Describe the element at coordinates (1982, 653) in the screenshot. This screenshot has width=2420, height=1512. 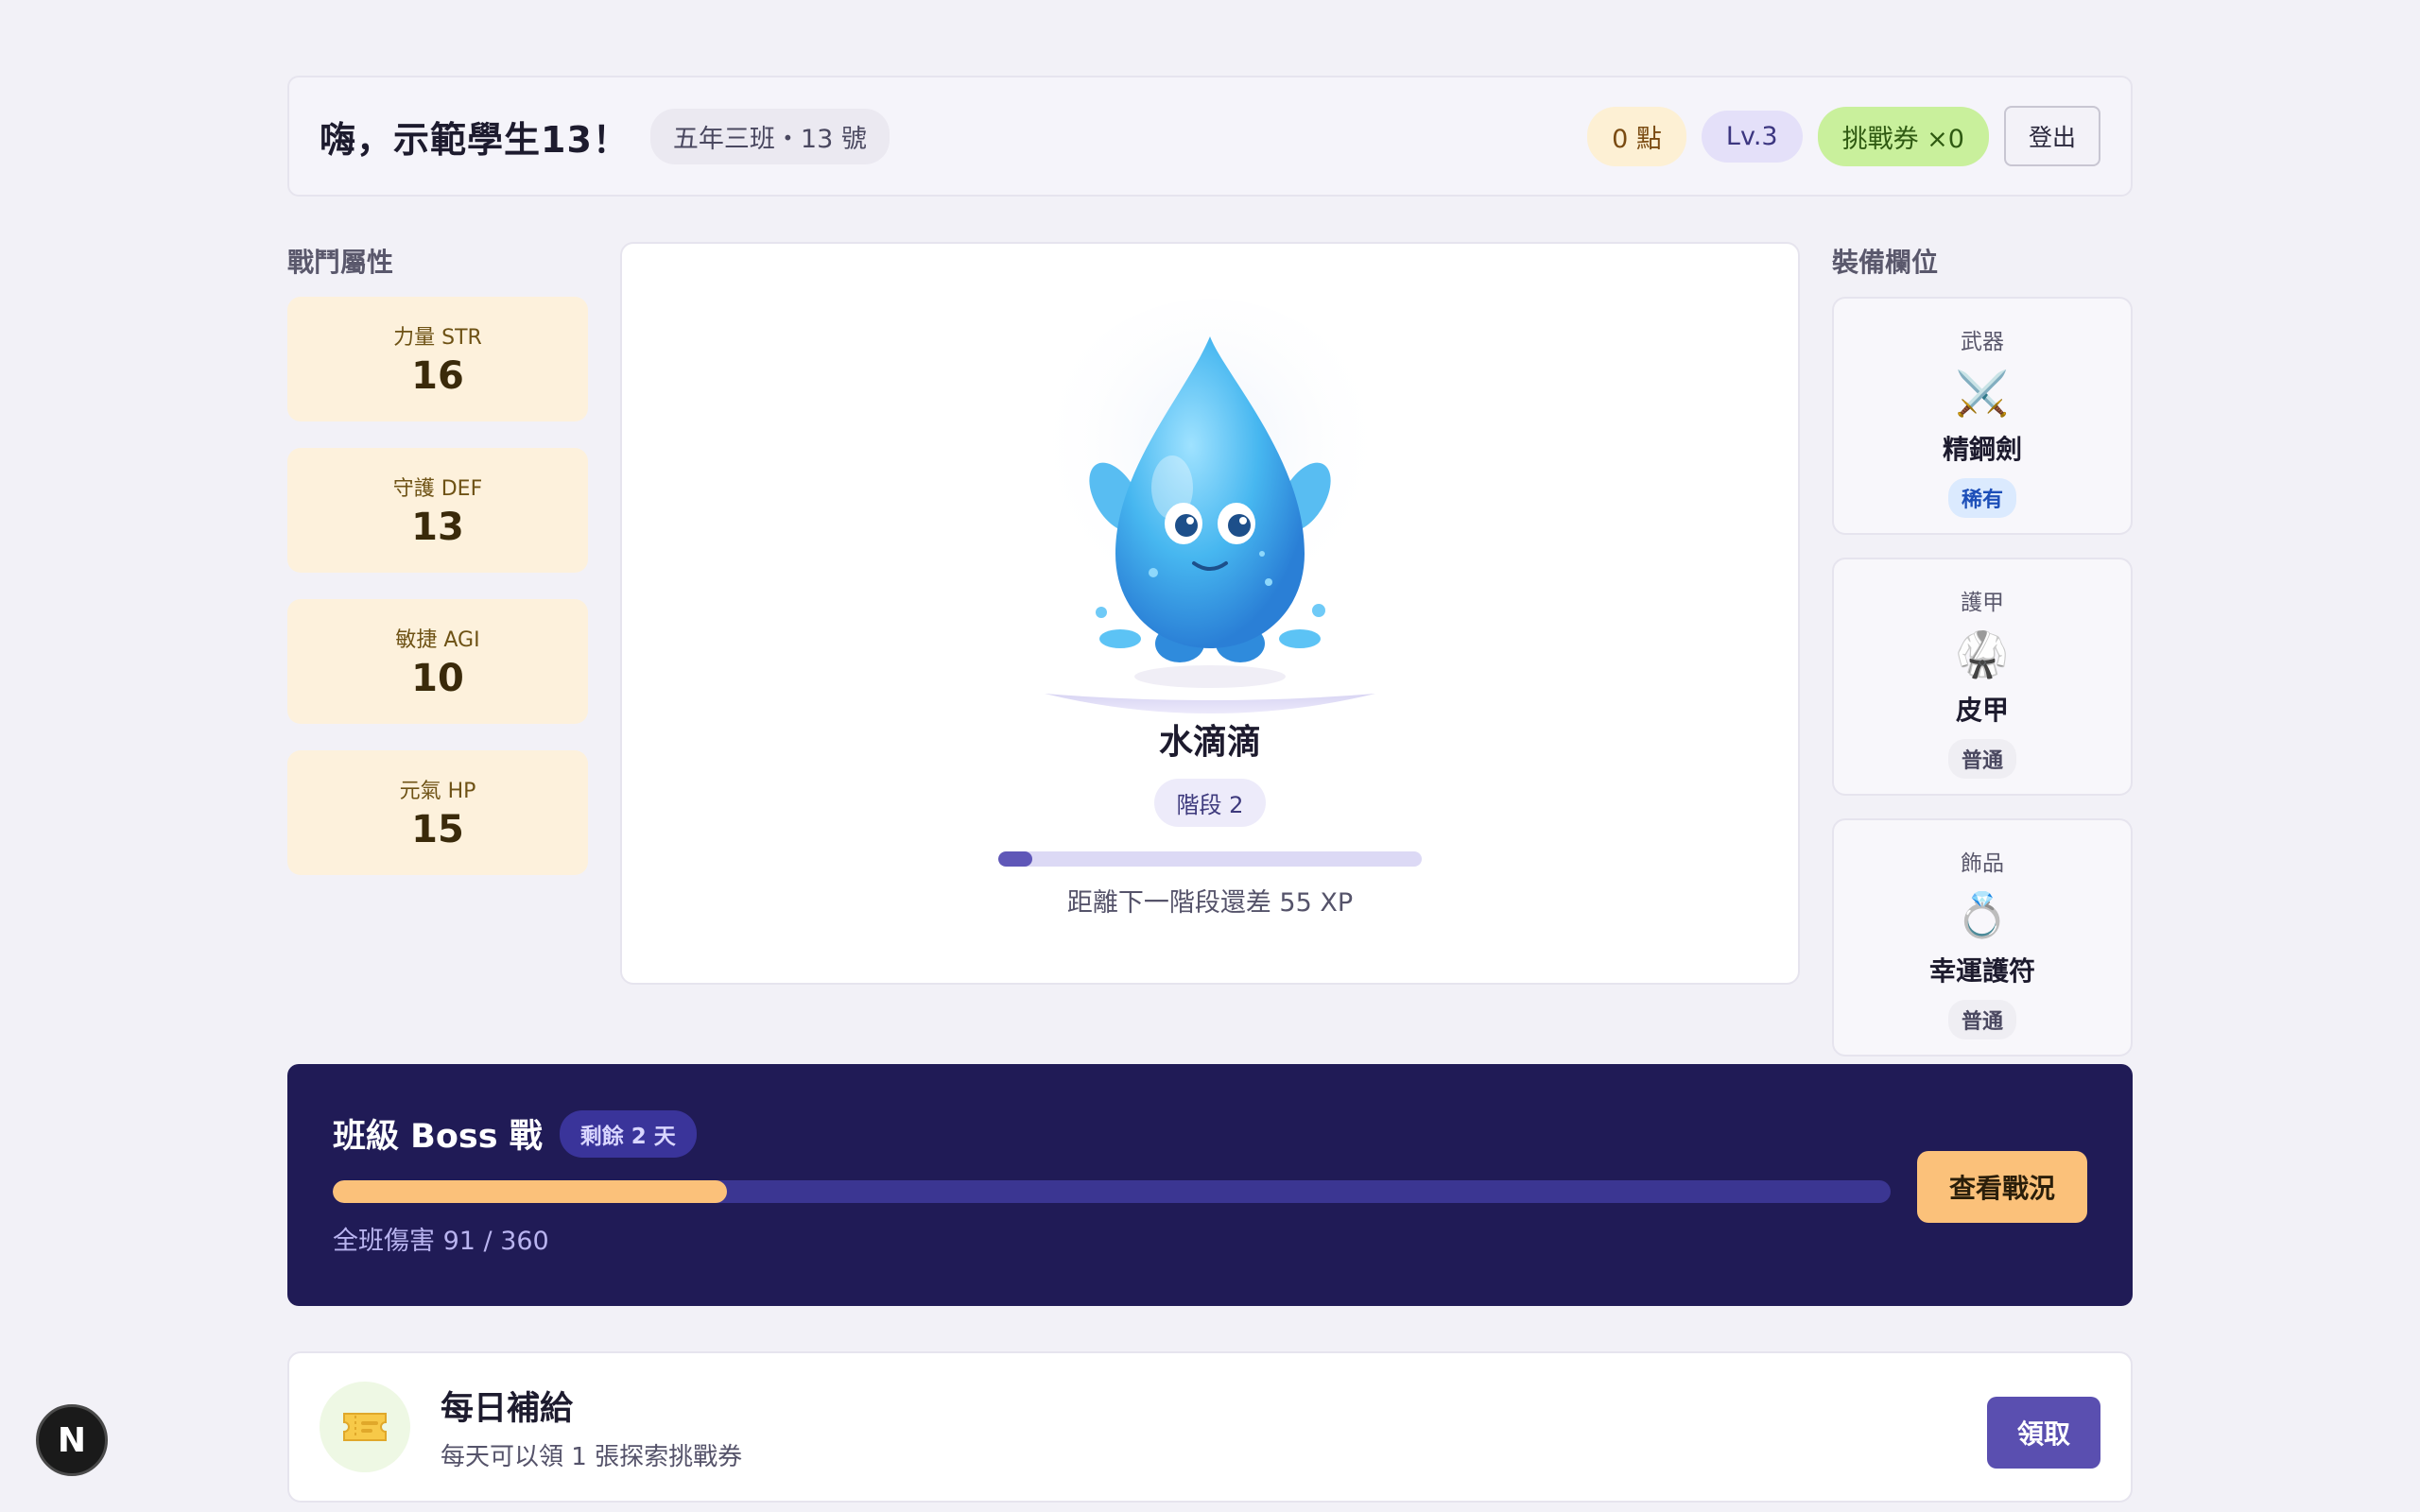
I see `martial-arts-uniform-icon: 🥋` at that location.